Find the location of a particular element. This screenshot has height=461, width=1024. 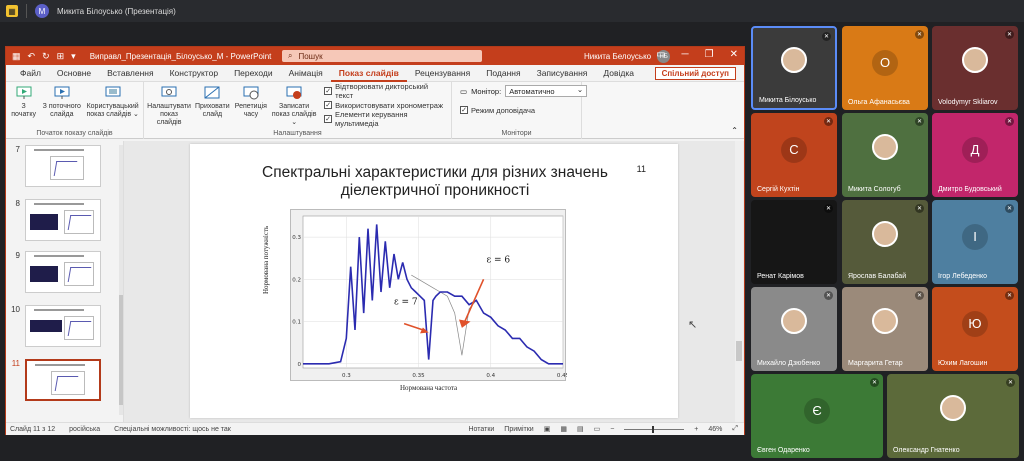

participant-tile: О ✕ Ольга Афанасьєва is located at coordinates (885, 68).